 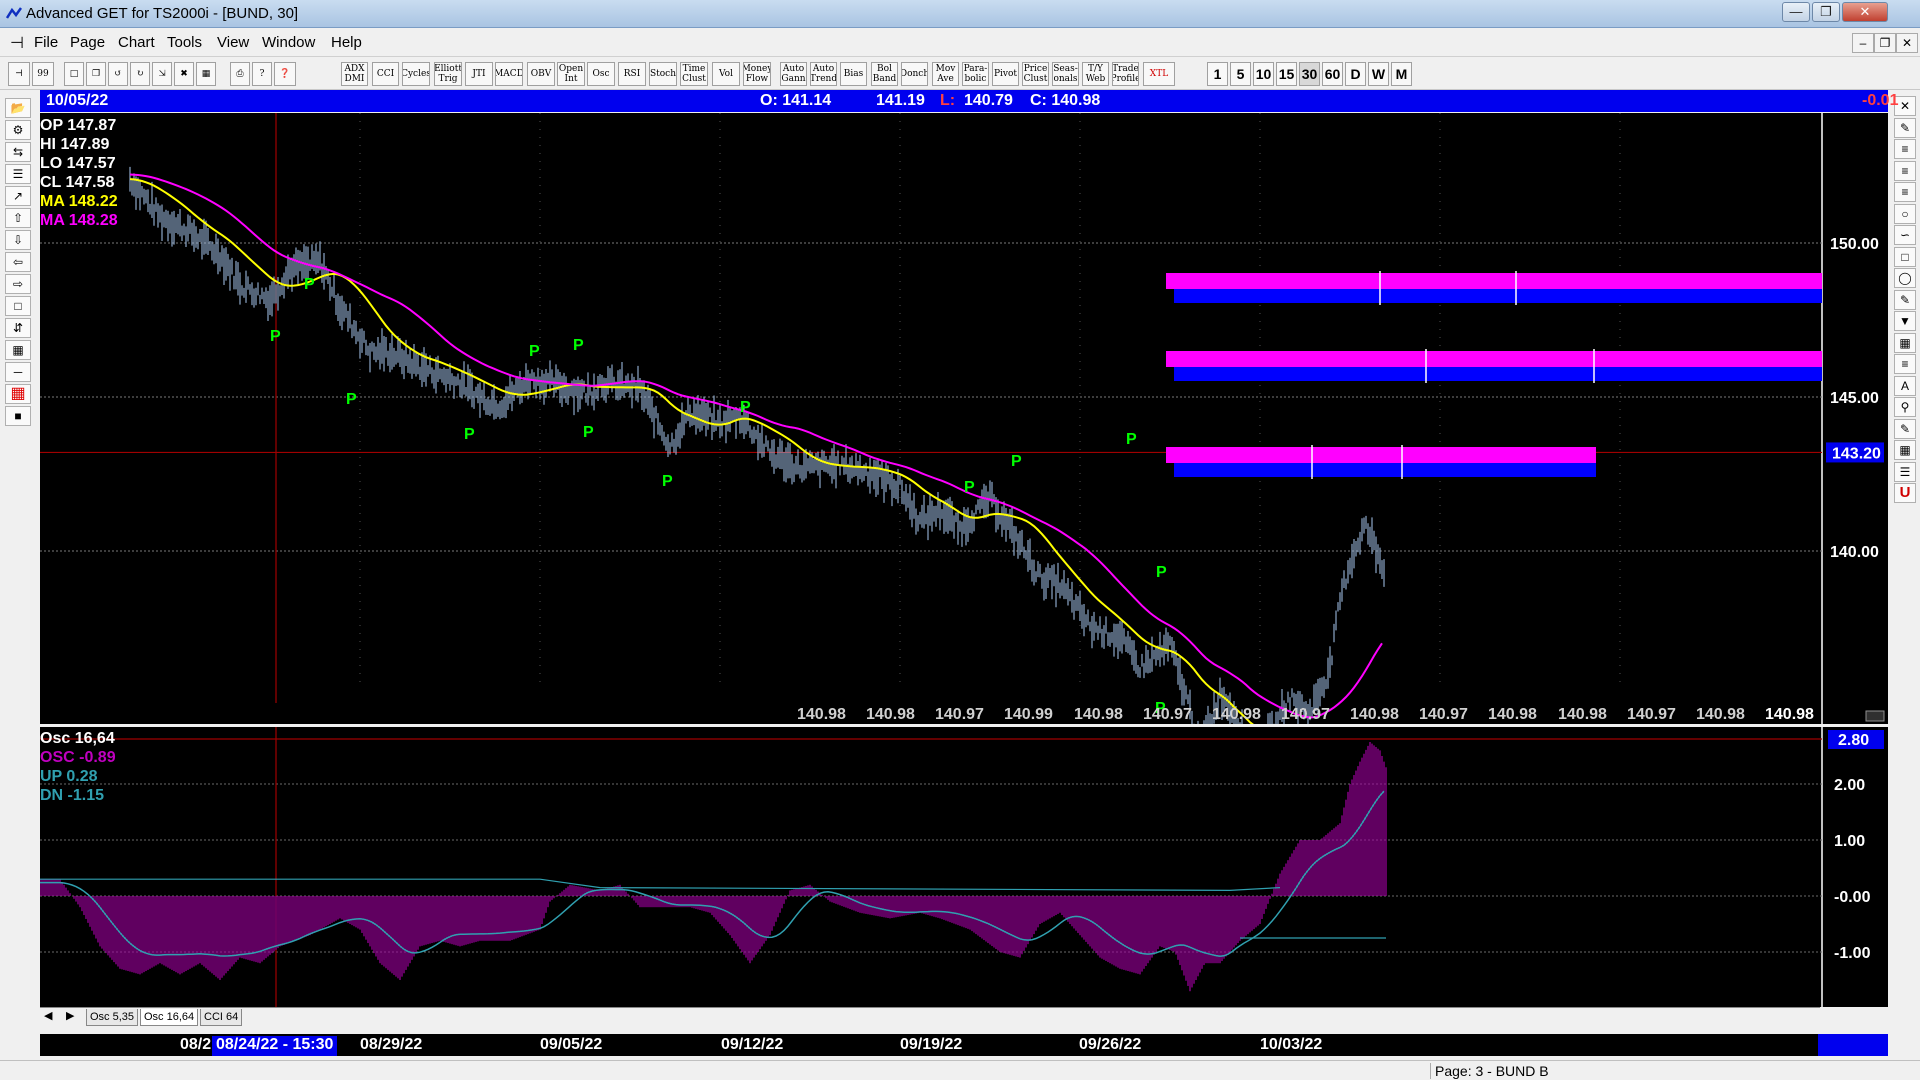 What do you see at coordinates (240, 74) in the screenshot?
I see `print-icon: ⎙` at bounding box center [240, 74].